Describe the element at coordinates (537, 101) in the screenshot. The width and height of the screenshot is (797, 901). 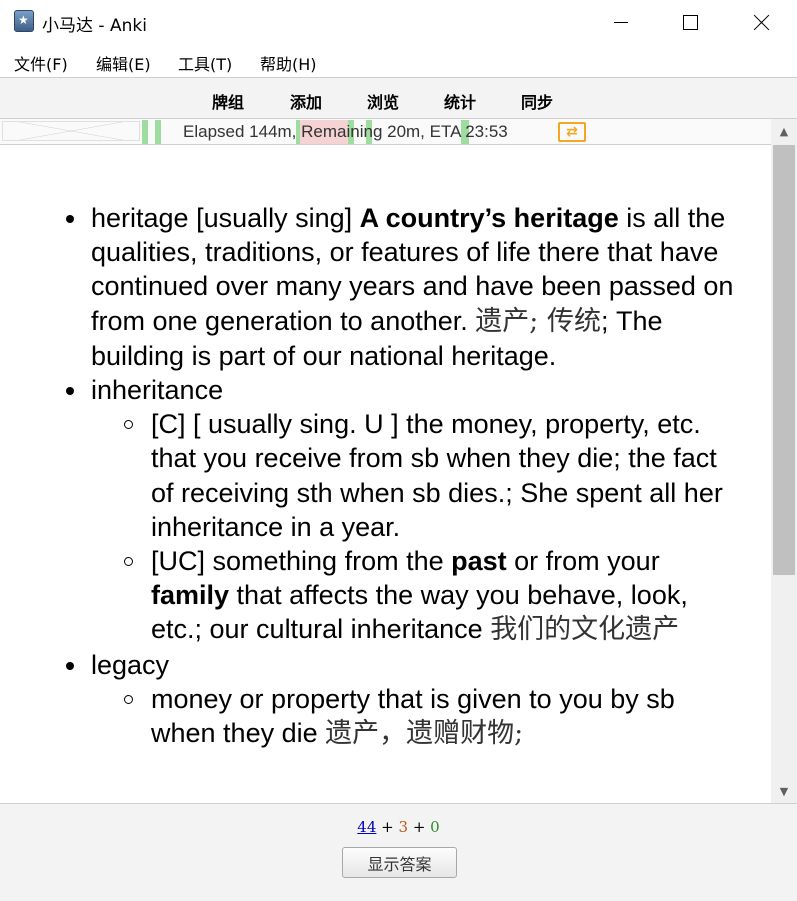
I see `toolbar-sync-link: 同步` at that location.